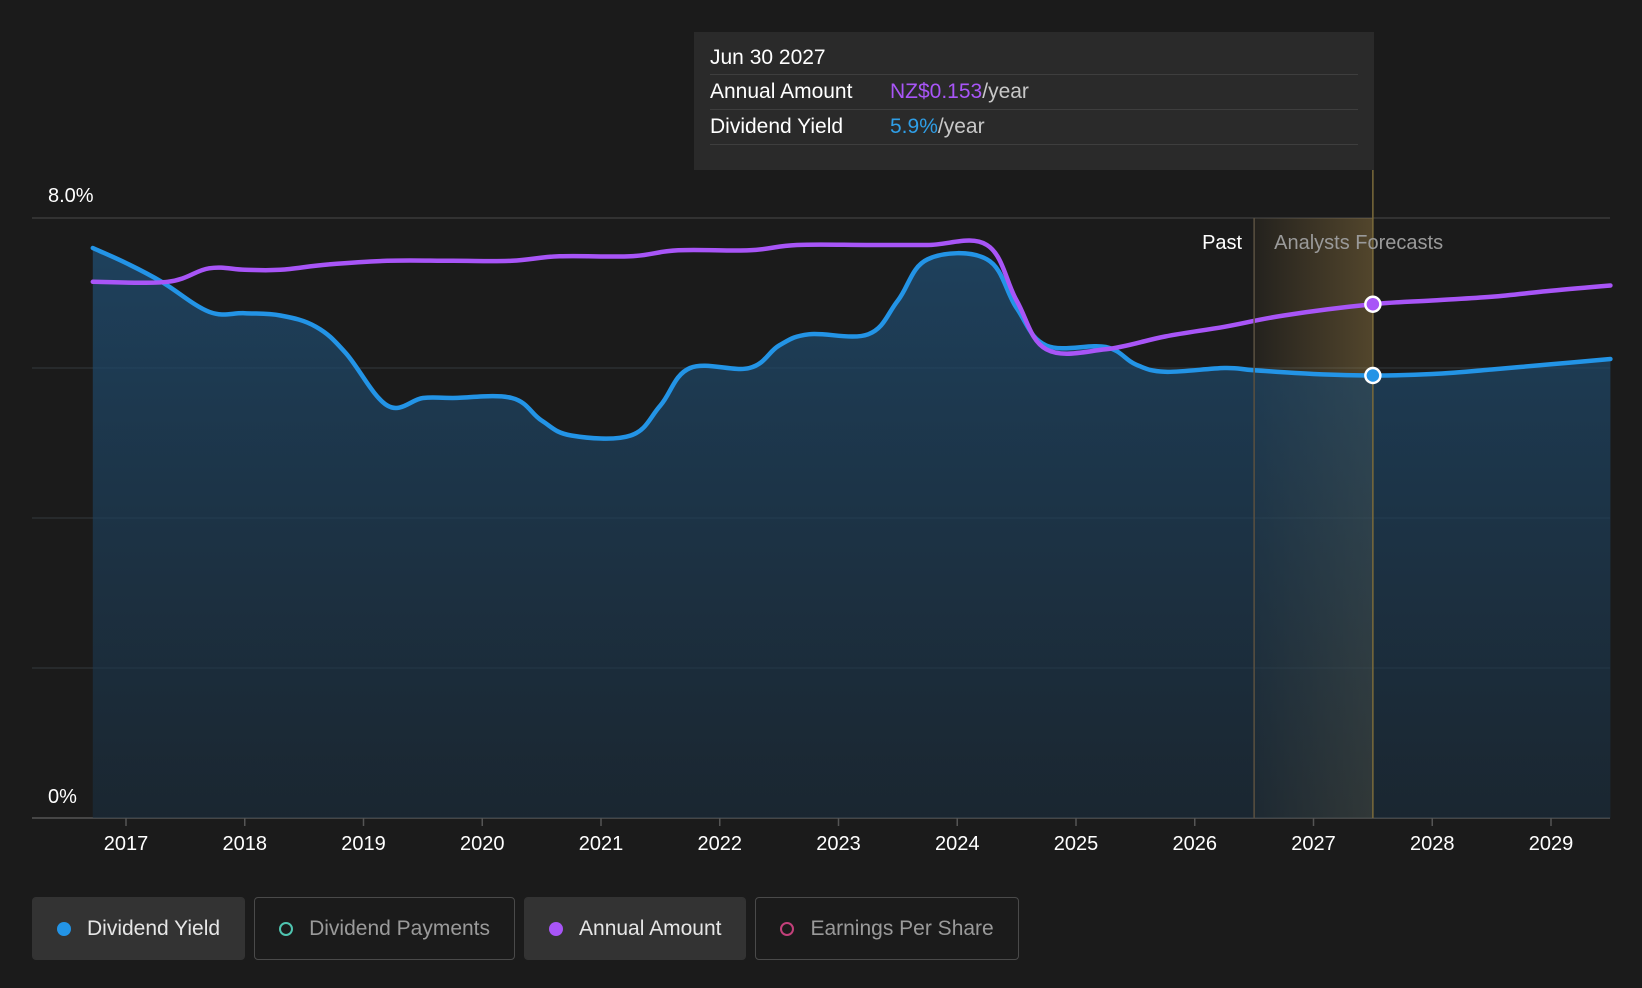 The image size is (1642, 988). What do you see at coordinates (1222, 243) in the screenshot?
I see `past-label: Past` at bounding box center [1222, 243].